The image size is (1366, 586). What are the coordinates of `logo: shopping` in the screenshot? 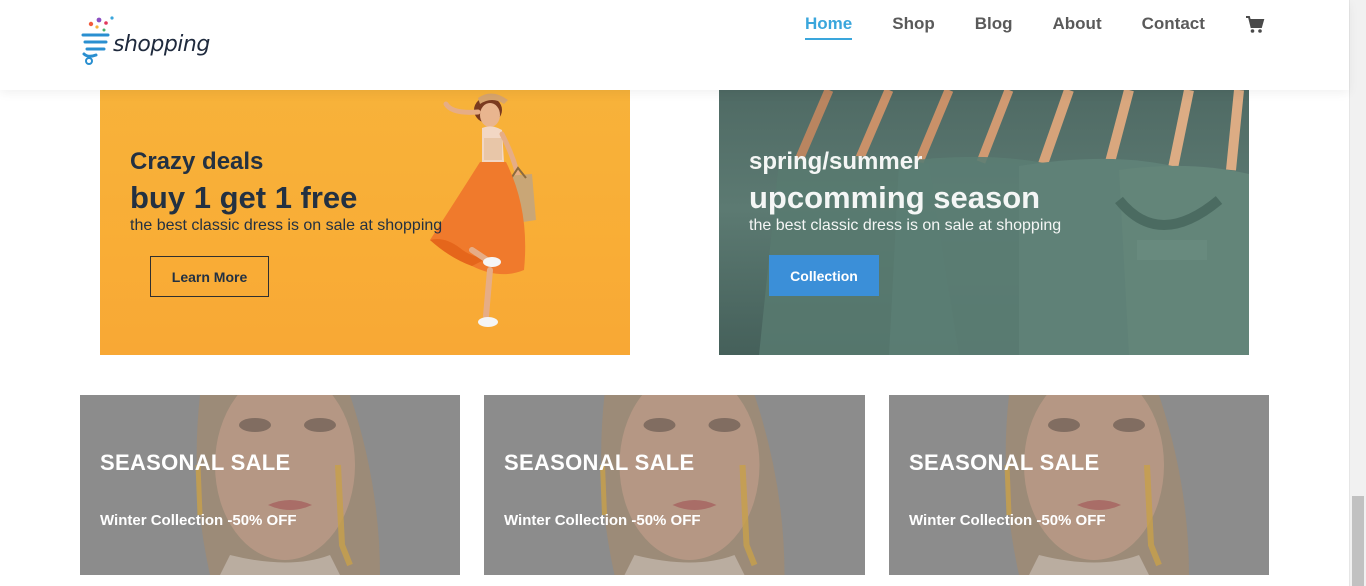 It's located at (145, 41).